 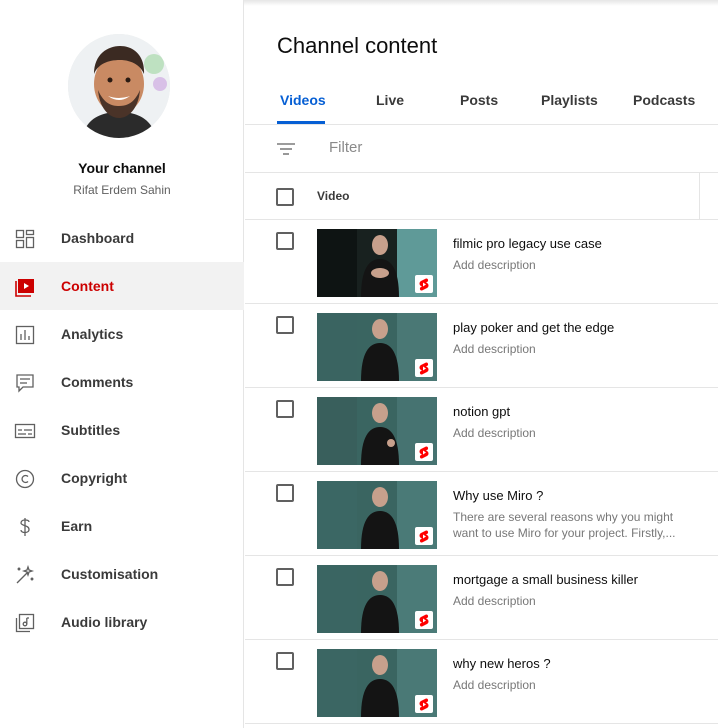 I want to click on sidebar-item-audio-library: Audio library, so click(x=122, y=622).